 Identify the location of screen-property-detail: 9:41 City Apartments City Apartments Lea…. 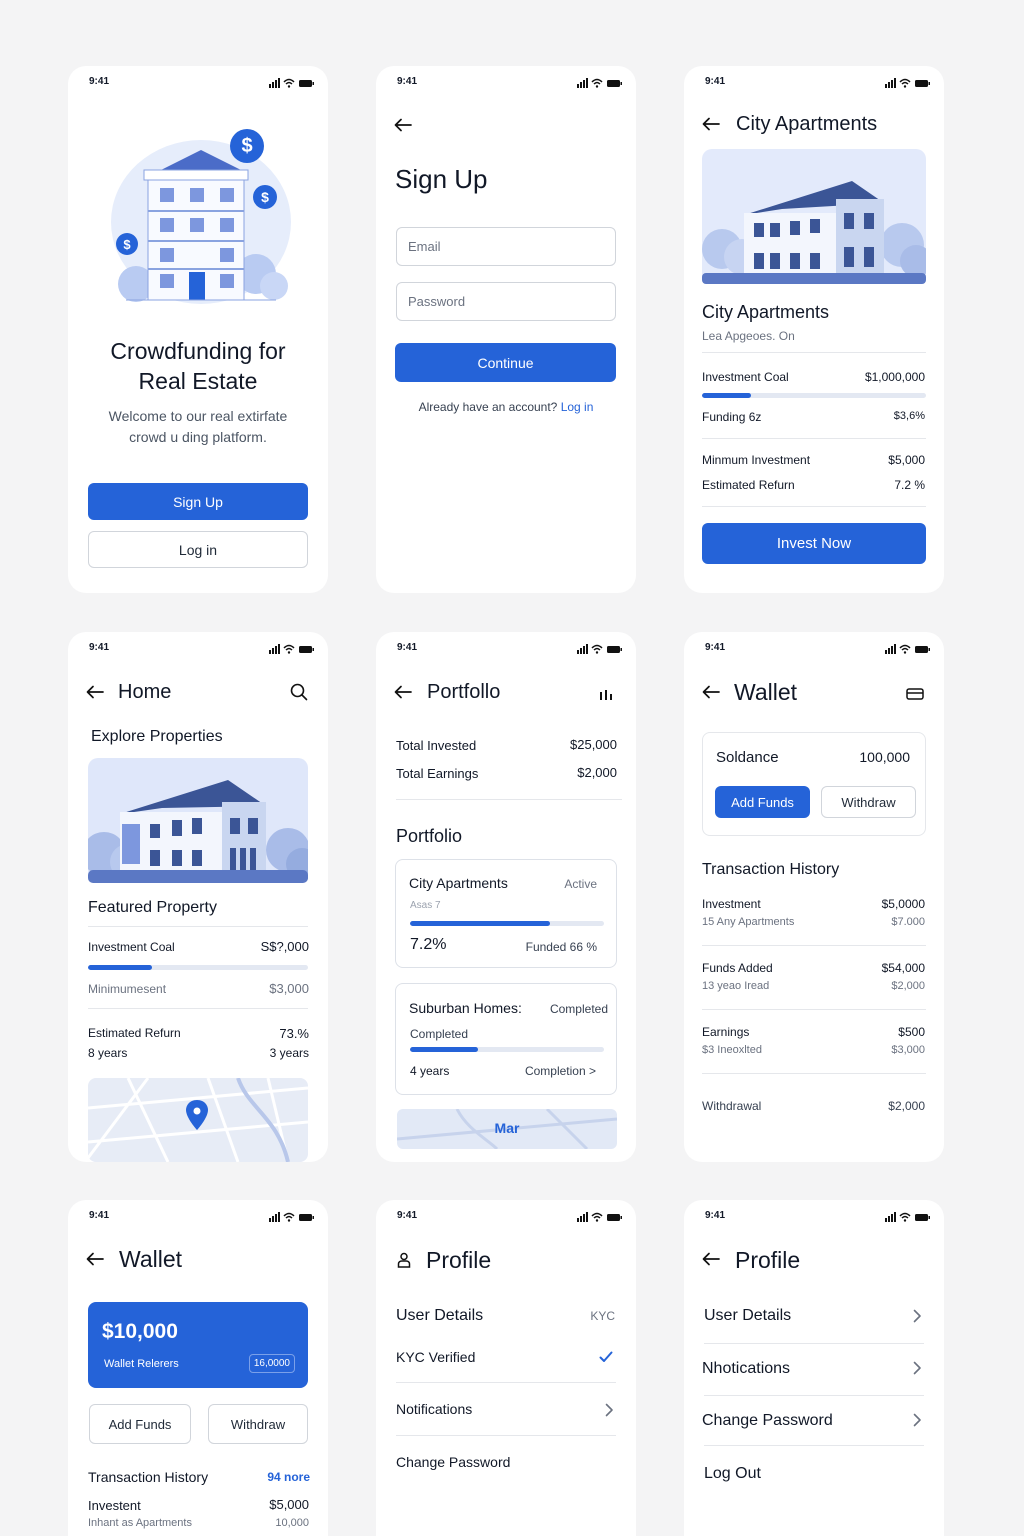
(814, 329).